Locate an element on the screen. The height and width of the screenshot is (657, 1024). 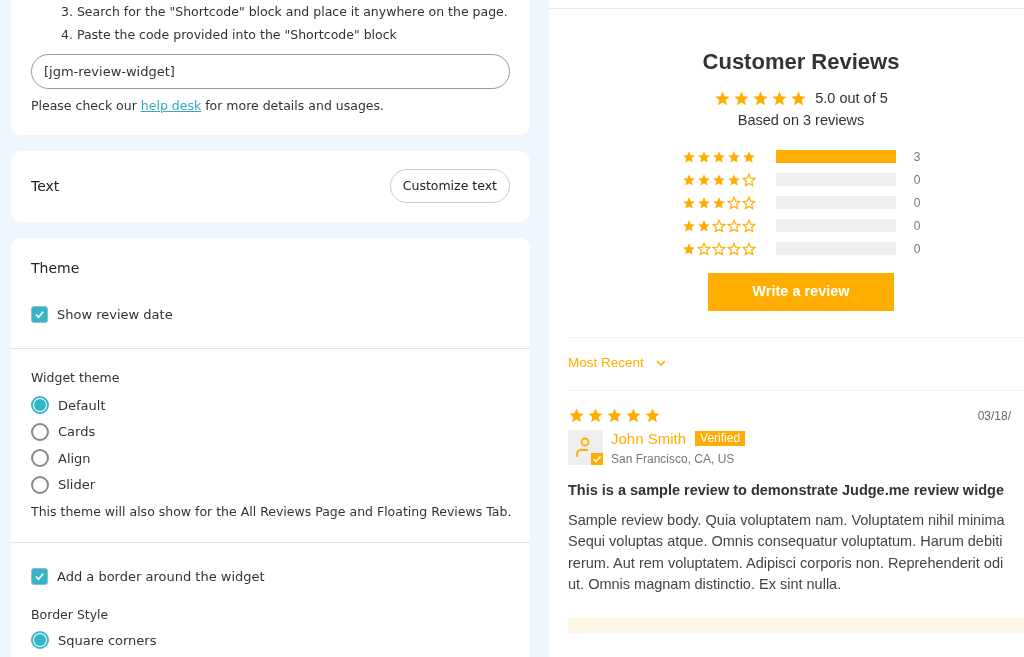
widget-title: Customer Reviews is located at coordinates (801, 62).